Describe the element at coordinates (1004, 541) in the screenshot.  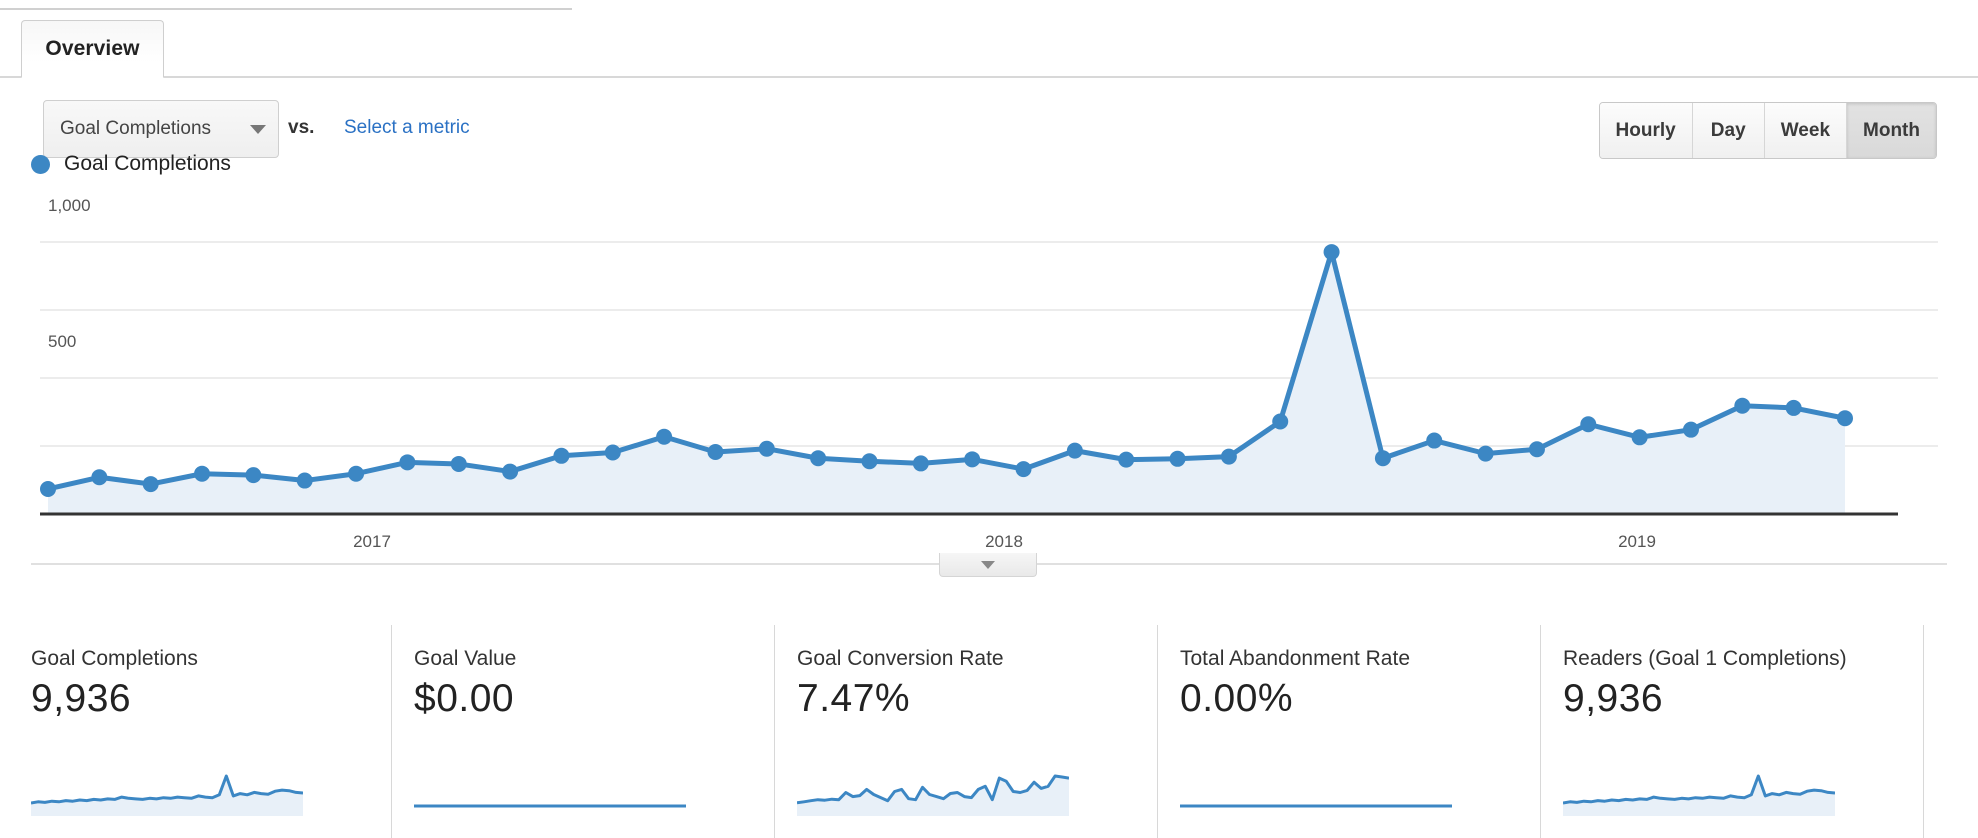
I see `x-axis-label-2018: 2018` at that location.